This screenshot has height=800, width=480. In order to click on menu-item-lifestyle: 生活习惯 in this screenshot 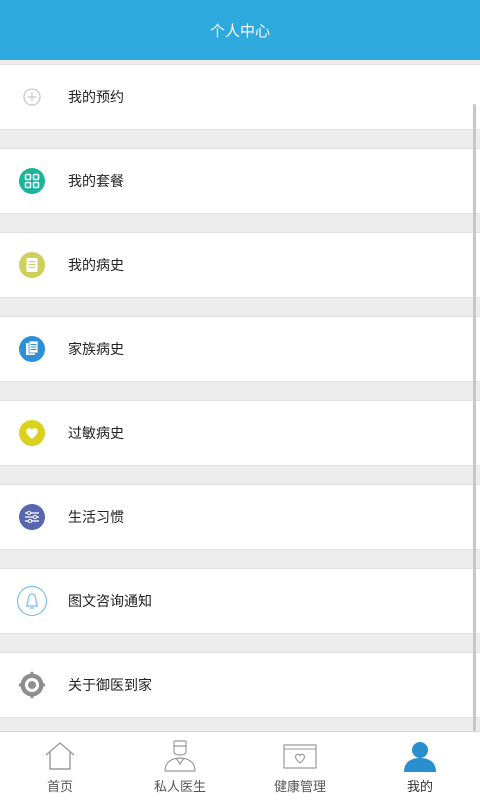, I will do `click(240, 517)`.